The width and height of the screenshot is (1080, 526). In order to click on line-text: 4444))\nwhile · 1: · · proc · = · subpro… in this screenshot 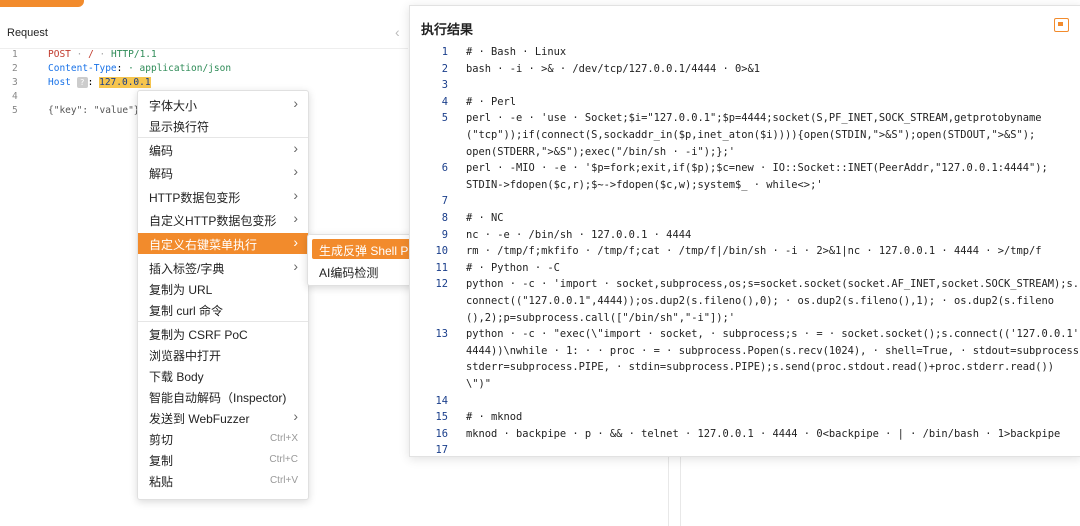, I will do `click(773, 350)`.